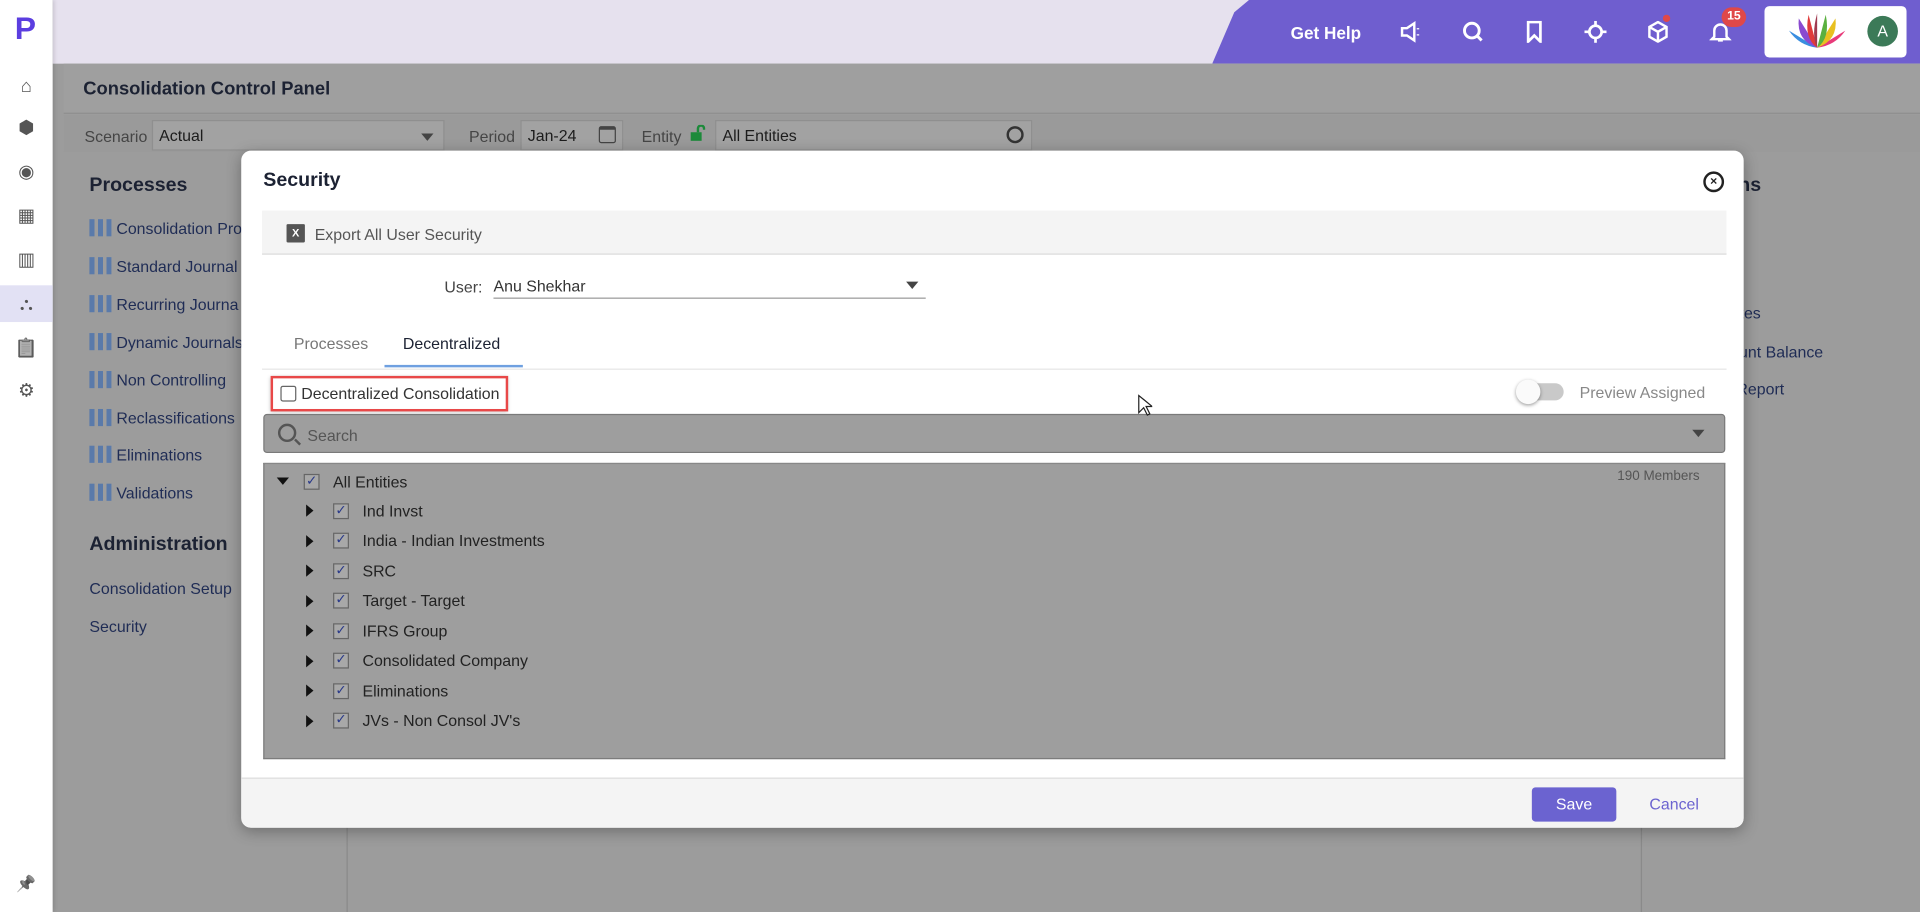 This screenshot has width=1920, height=912. Describe the element at coordinates (179, 342) in the screenshot. I see `process-label: Dynamic Journals` at that location.